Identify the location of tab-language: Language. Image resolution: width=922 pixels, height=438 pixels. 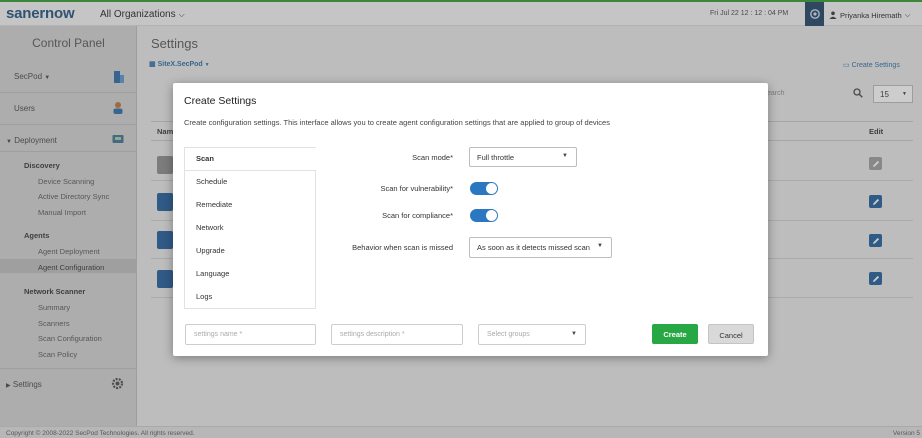
(250, 274).